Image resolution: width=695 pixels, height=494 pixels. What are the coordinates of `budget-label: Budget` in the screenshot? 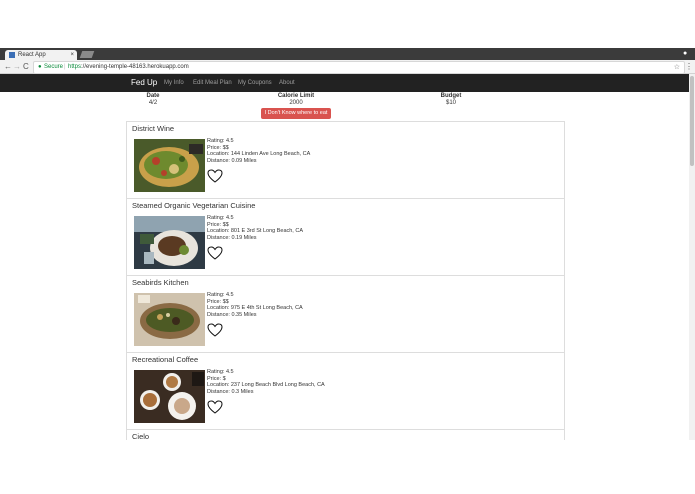 It's located at (451, 96).